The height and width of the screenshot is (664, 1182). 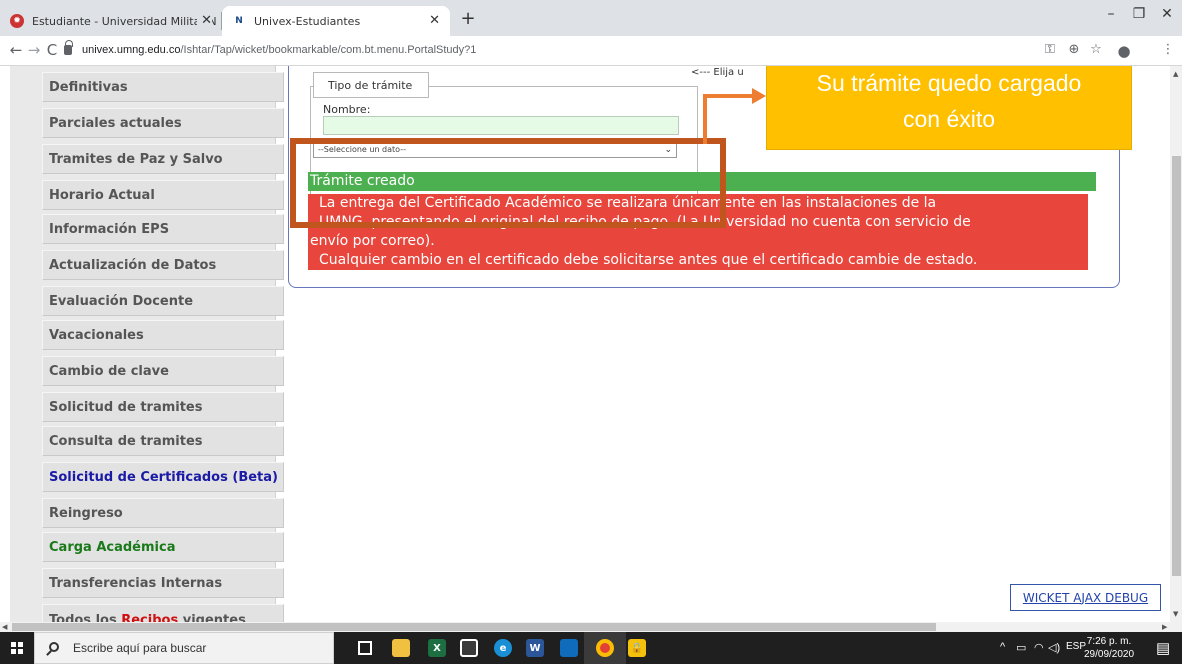 I want to click on sidebar-item-certificados: Solicitud de Certificados (Beta), so click(x=163, y=477).